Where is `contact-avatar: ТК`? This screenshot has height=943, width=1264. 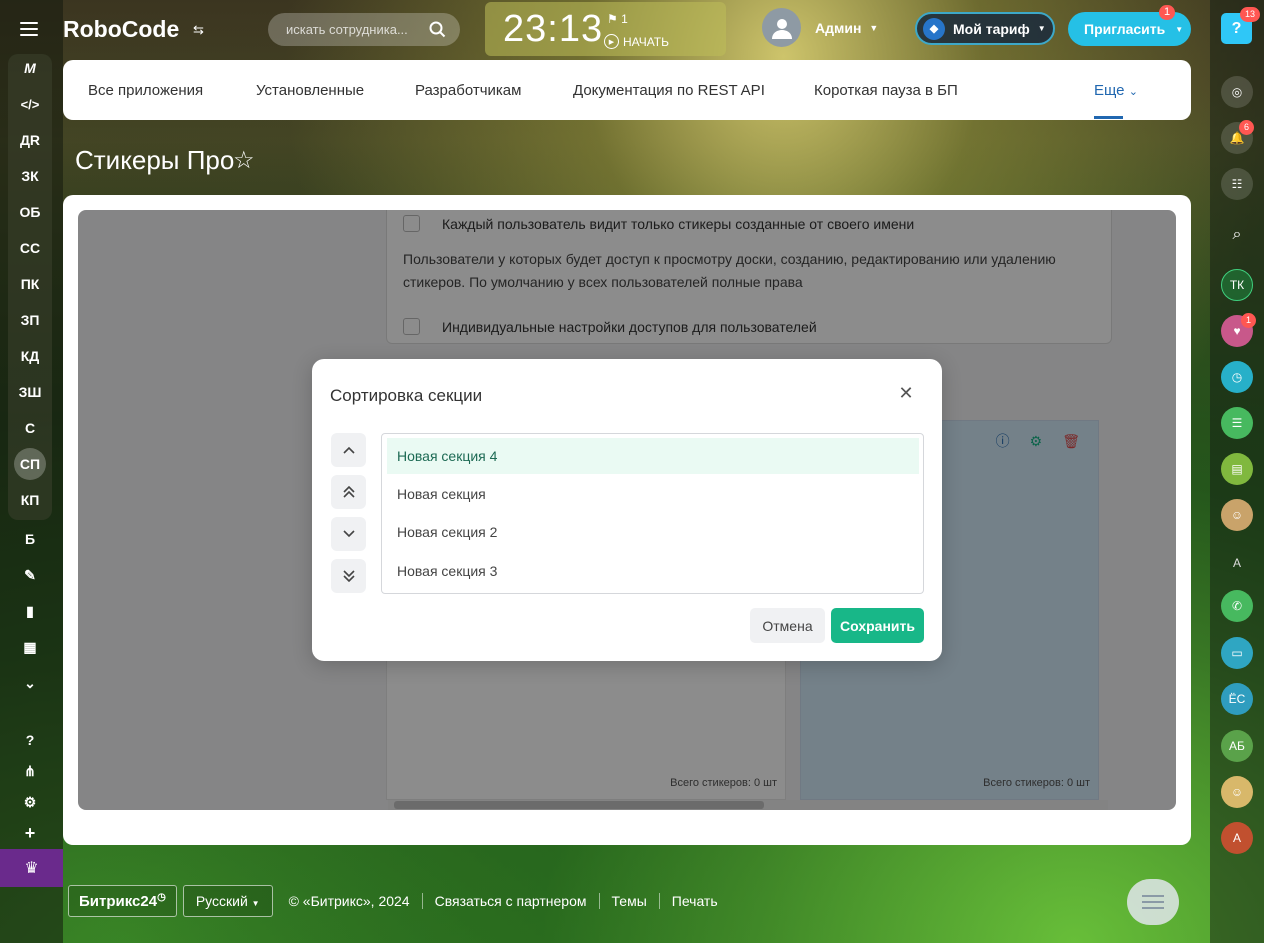 contact-avatar: ТК is located at coordinates (1237, 285).